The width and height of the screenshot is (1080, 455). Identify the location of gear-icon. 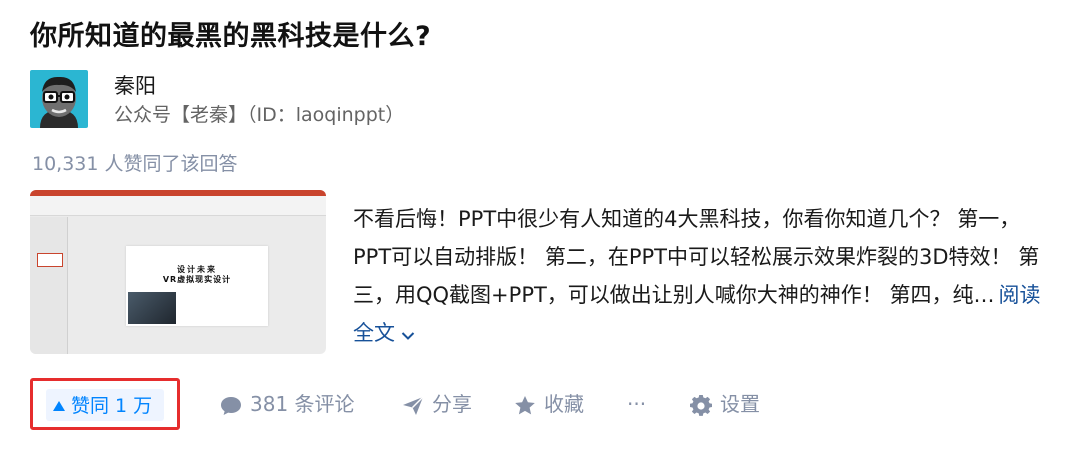
(701, 405).